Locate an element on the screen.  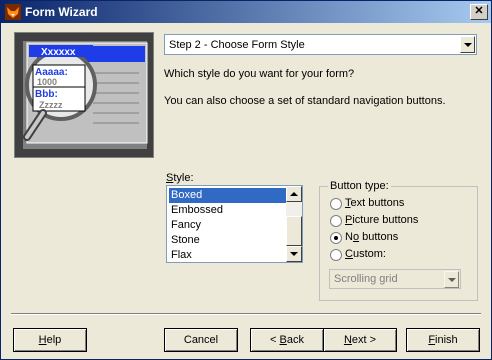
next-button: Next > is located at coordinates (360, 340).